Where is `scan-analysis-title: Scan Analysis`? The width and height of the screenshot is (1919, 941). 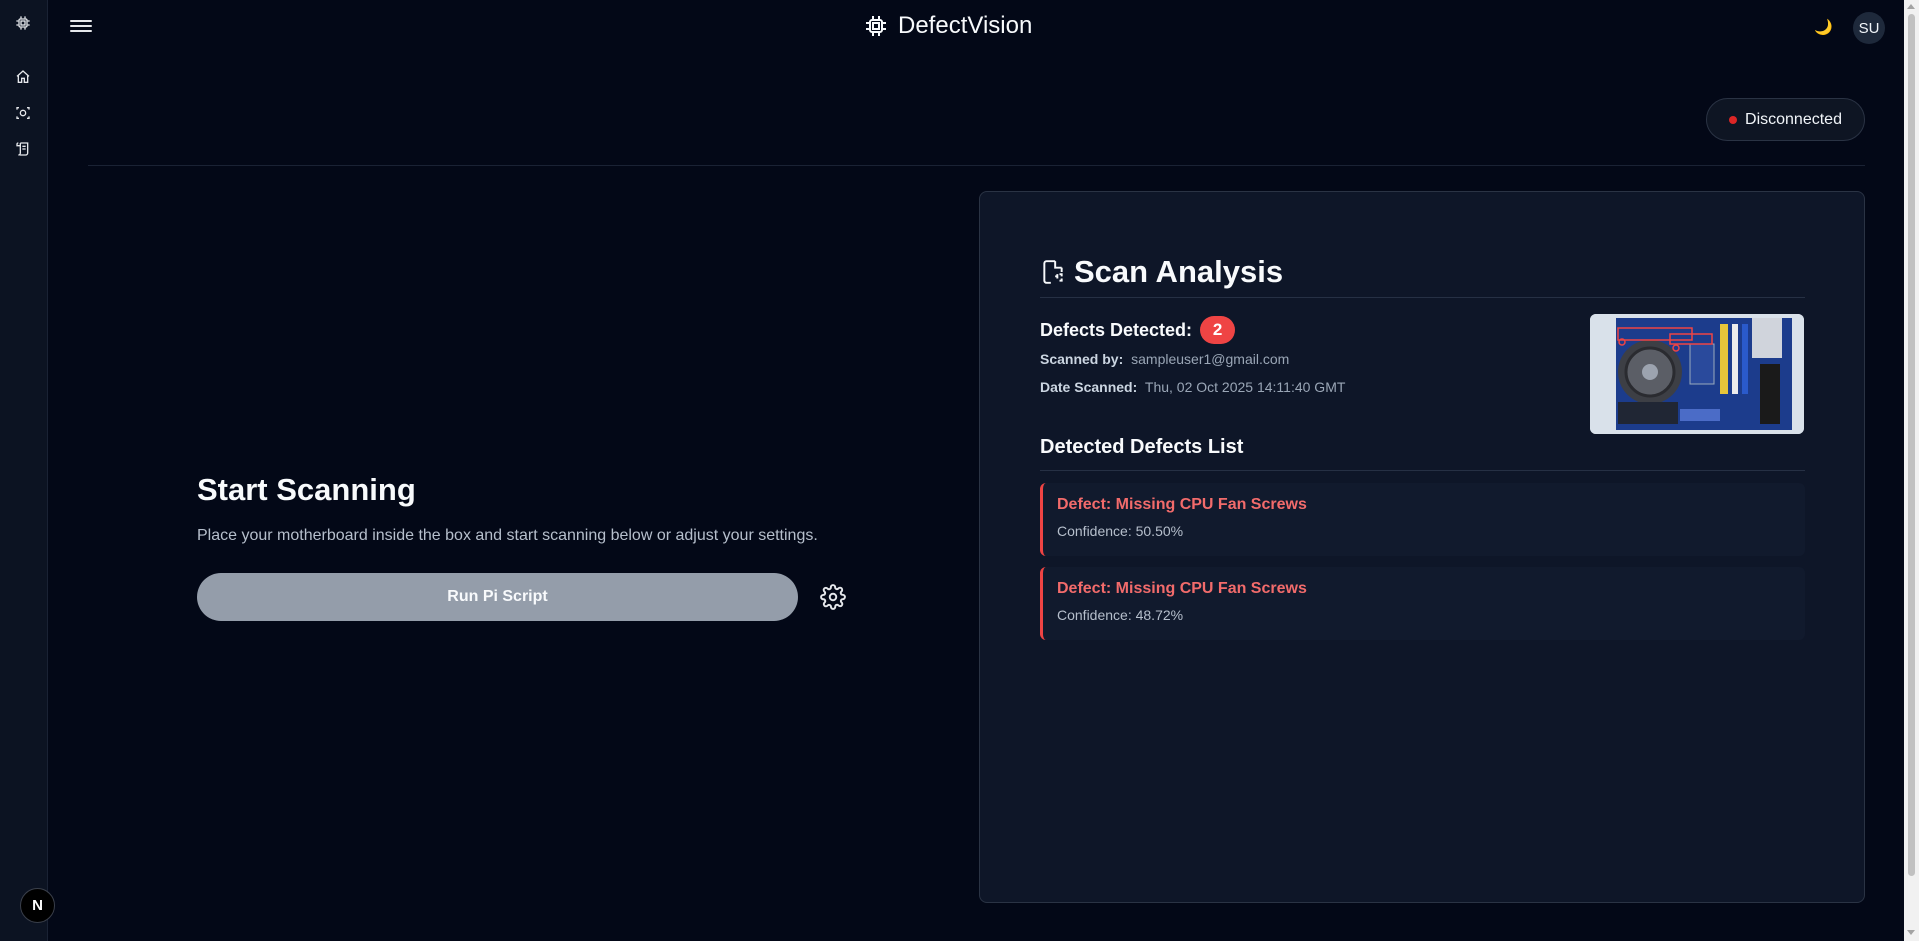
scan-analysis-title: Scan Analysis is located at coordinates (1179, 271).